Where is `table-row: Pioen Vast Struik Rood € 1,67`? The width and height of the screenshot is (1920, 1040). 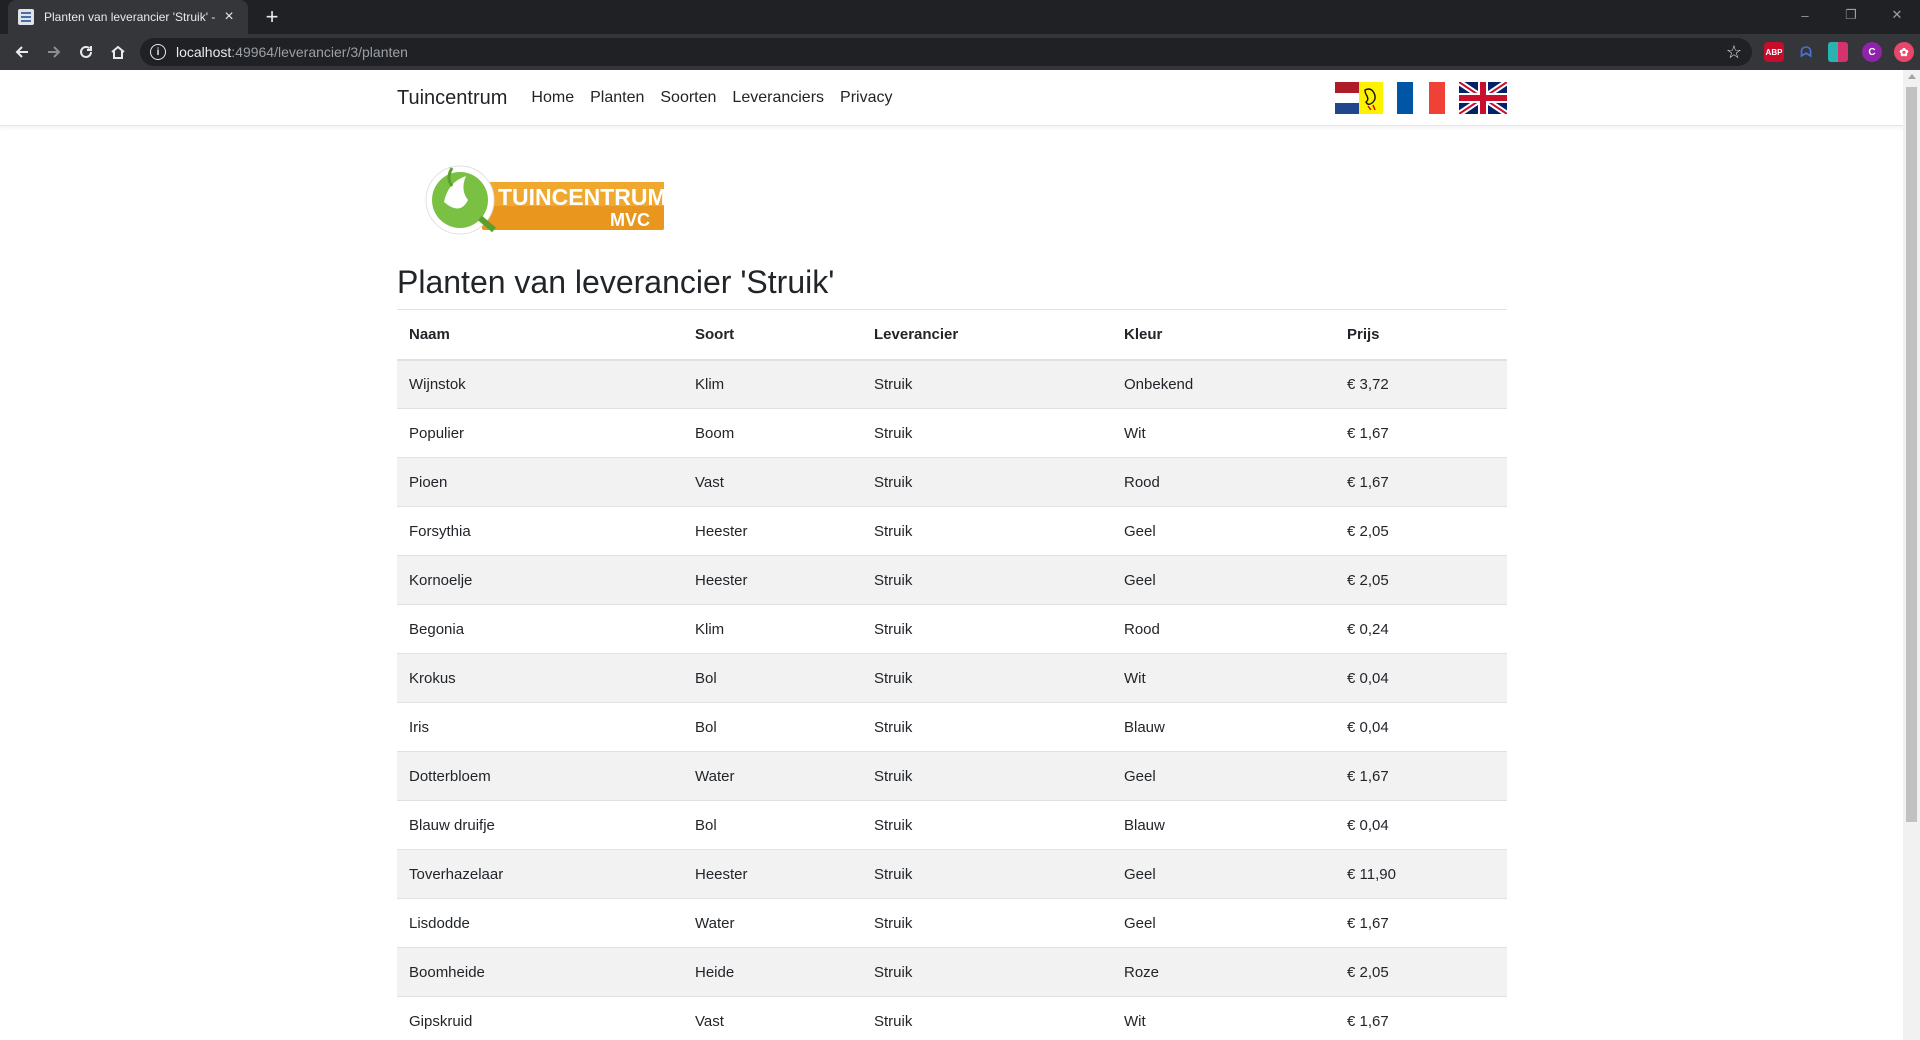
table-row: Pioen Vast Struik Rood € 1,67 is located at coordinates (952, 482).